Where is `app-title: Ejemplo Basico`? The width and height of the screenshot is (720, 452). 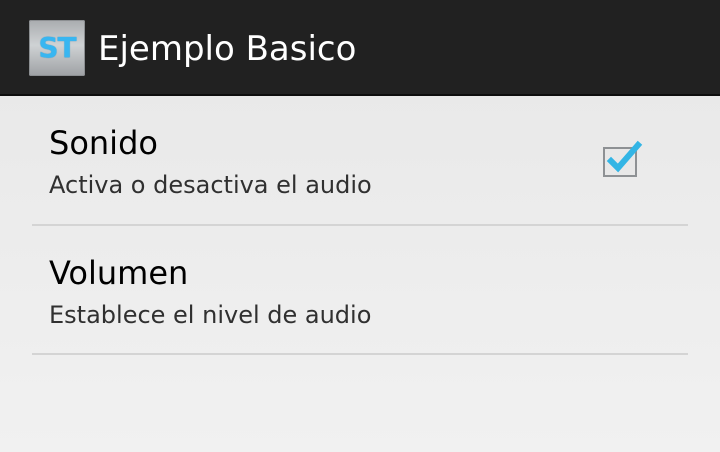 app-title: Ejemplo Basico is located at coordinates (227, 49).